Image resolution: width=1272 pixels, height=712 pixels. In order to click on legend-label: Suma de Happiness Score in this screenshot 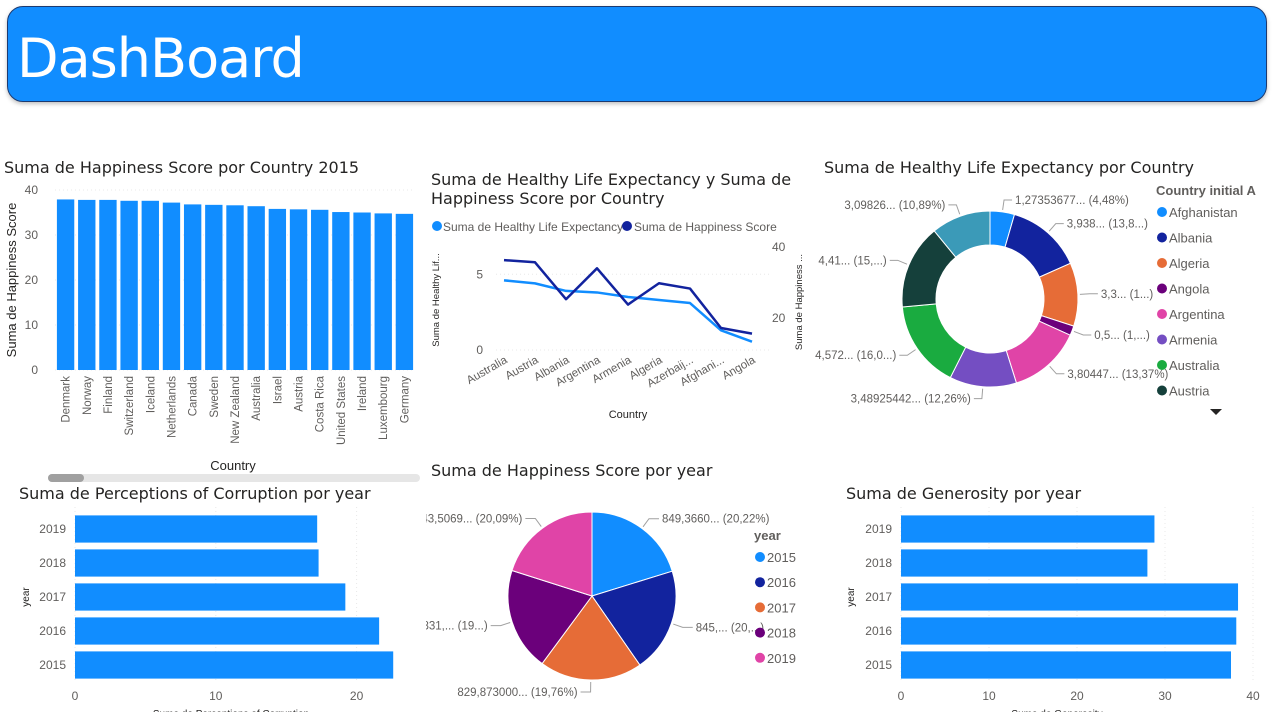, I will do `click(705, 227)`.